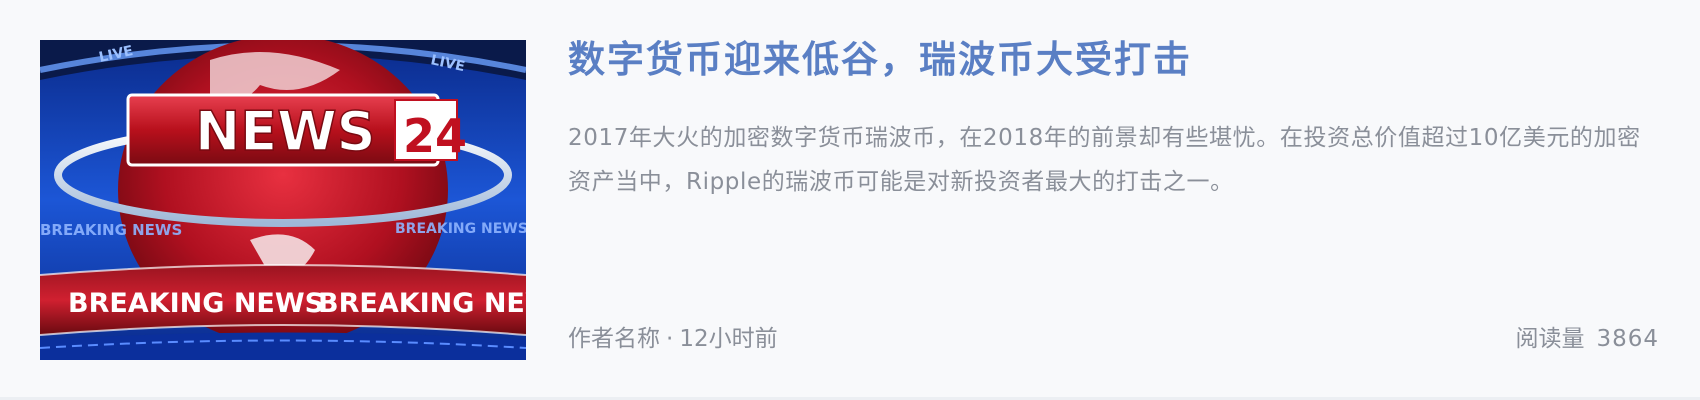 This screenshot has width=1700, height=400. I want to click on bg-ticker-right: BREAKING NEWS, so click(460, 229).